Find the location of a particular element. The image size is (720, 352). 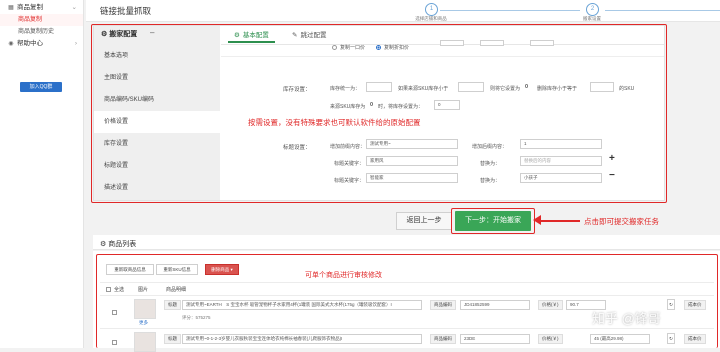

nav-group-label: 商品复制 is located at coordinates (30, 7).